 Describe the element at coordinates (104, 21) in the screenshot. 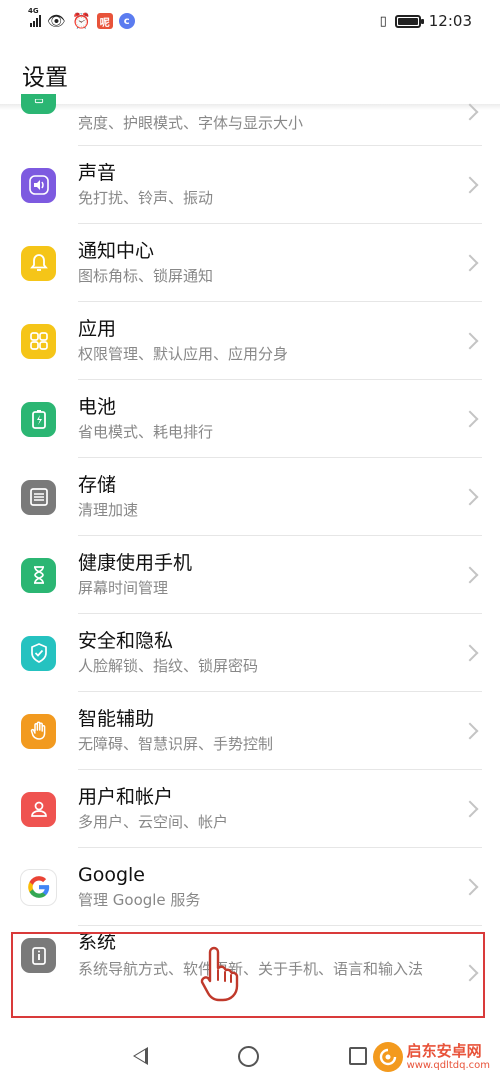

I see `app-notification-icon: 呢` at that location.